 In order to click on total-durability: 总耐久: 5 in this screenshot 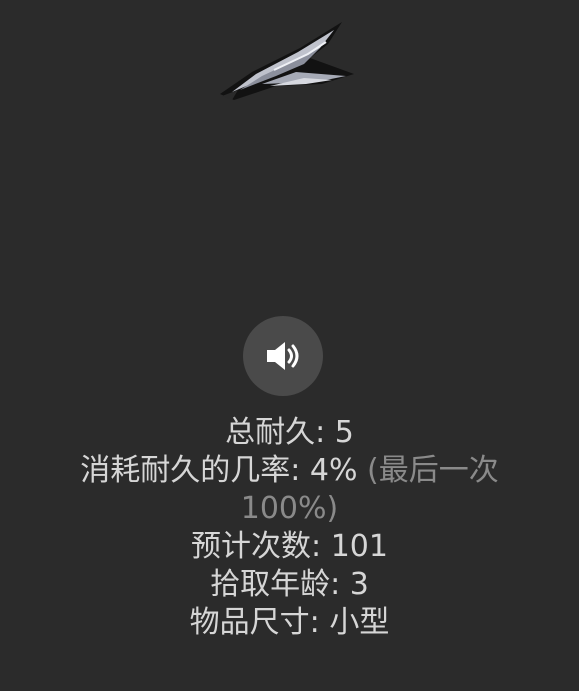, I will do `click(289, 432)`.